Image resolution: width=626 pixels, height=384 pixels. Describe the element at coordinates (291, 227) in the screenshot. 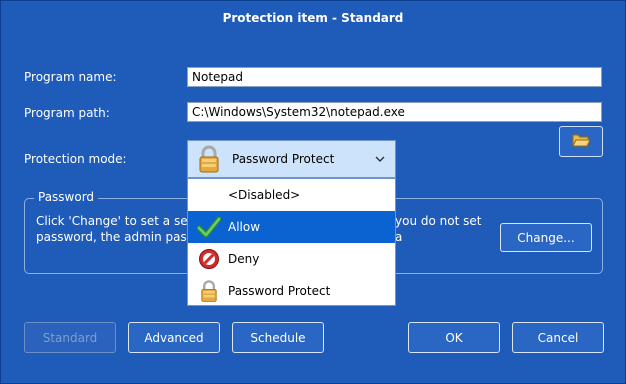

I see `dropdown-item-allow: Allow` at that location.